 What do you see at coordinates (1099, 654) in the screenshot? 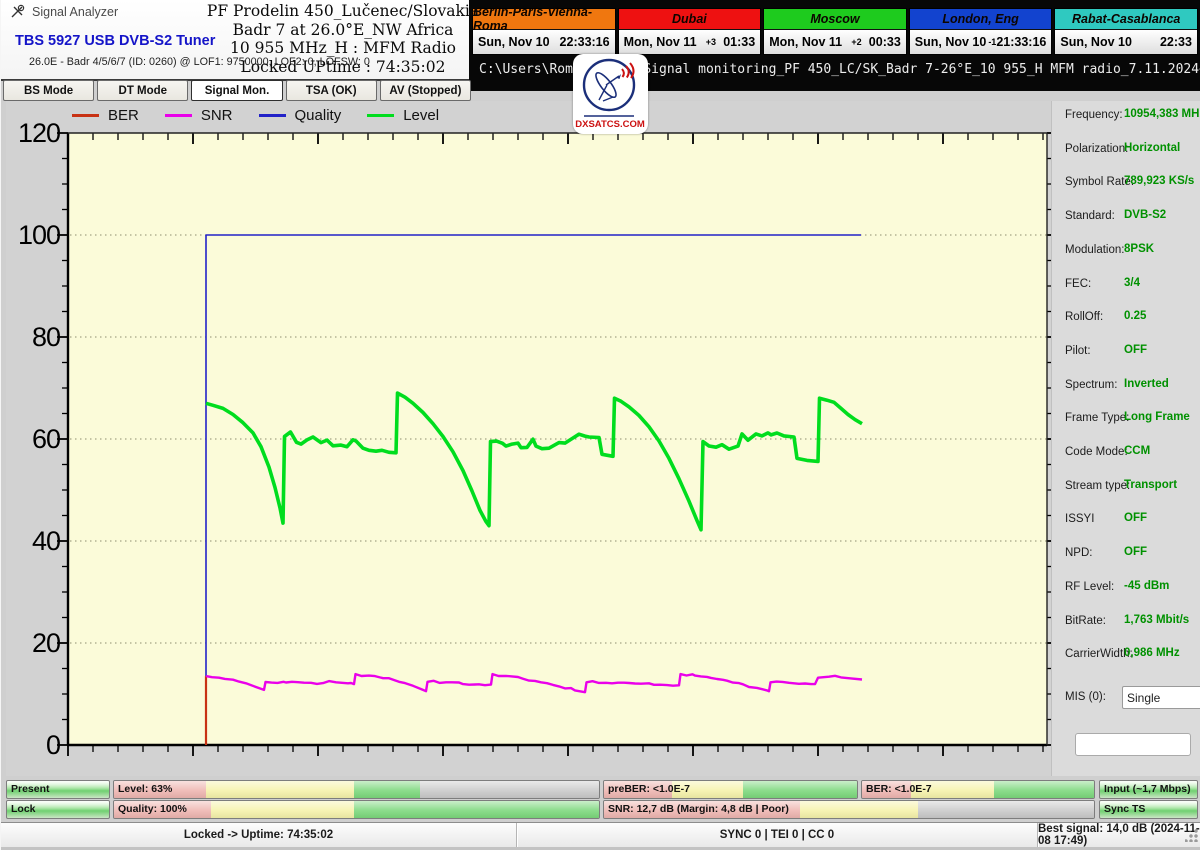
I see `param-label: CarrierWidth:` at bounding box center [1099, 654].